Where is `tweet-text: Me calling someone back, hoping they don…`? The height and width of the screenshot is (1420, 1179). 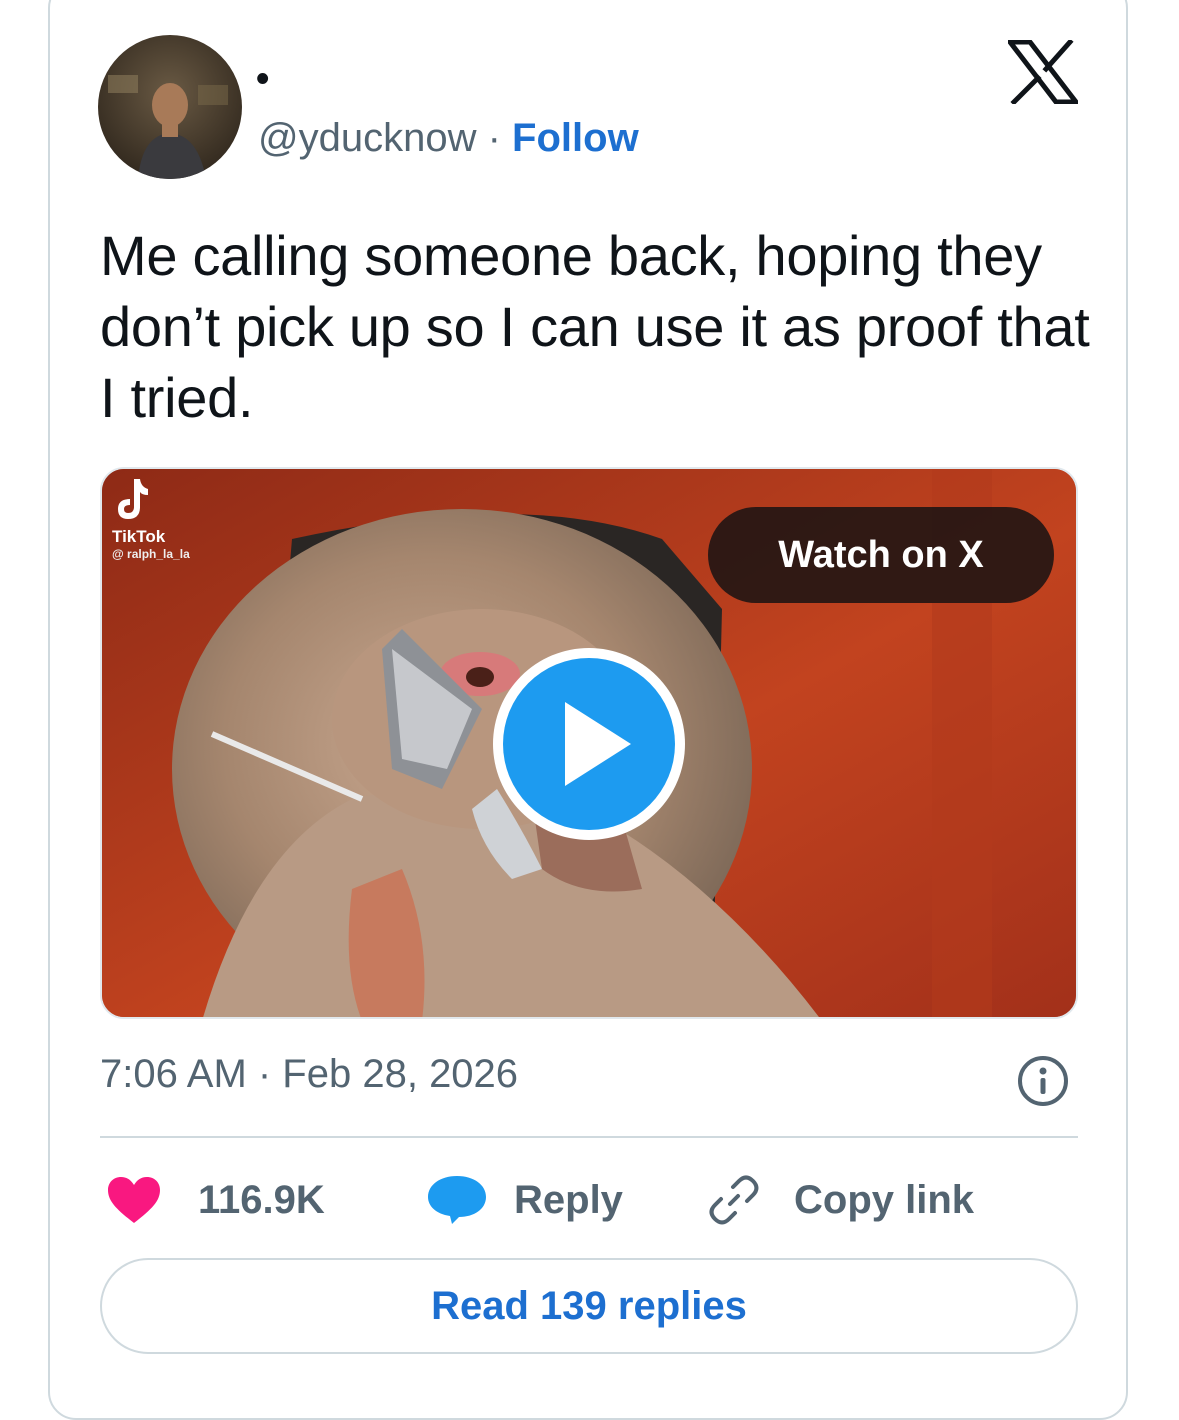 tweet-text: Me calling someone back, hoping they don… is located at coordinates (595, 326).